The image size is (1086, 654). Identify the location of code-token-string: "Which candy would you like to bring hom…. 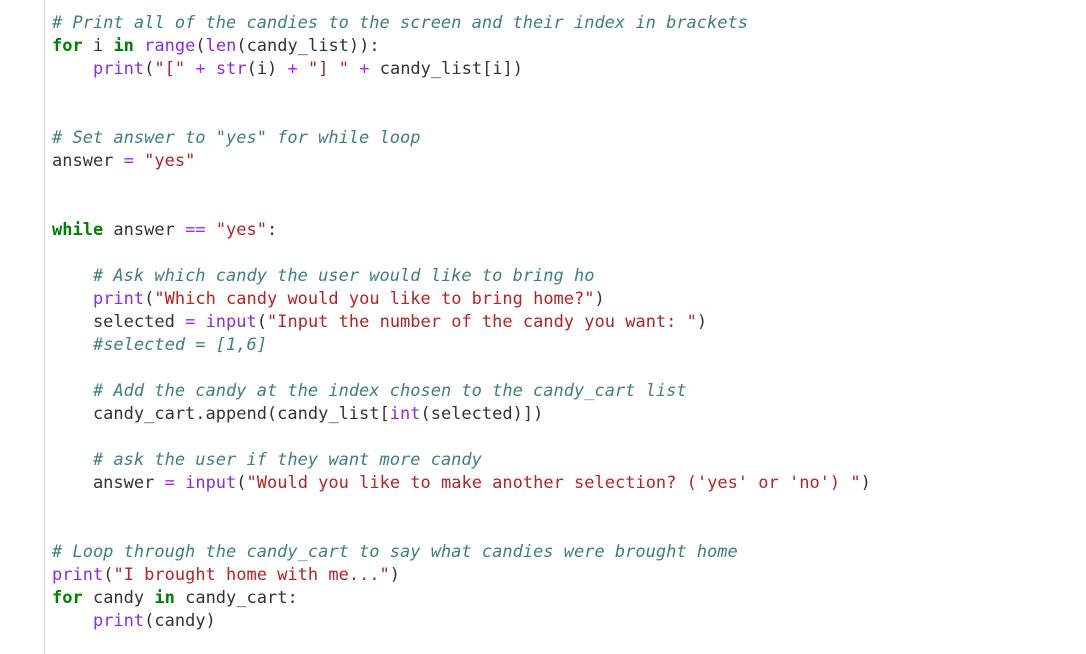
(374, 299).